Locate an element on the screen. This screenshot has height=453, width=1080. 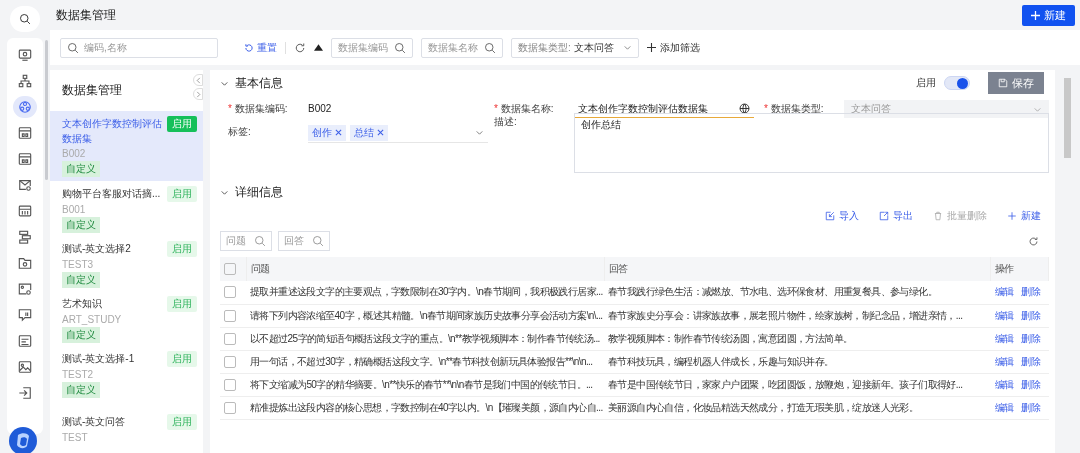
new-button: 新建 is located at coordinates (1048, 15).